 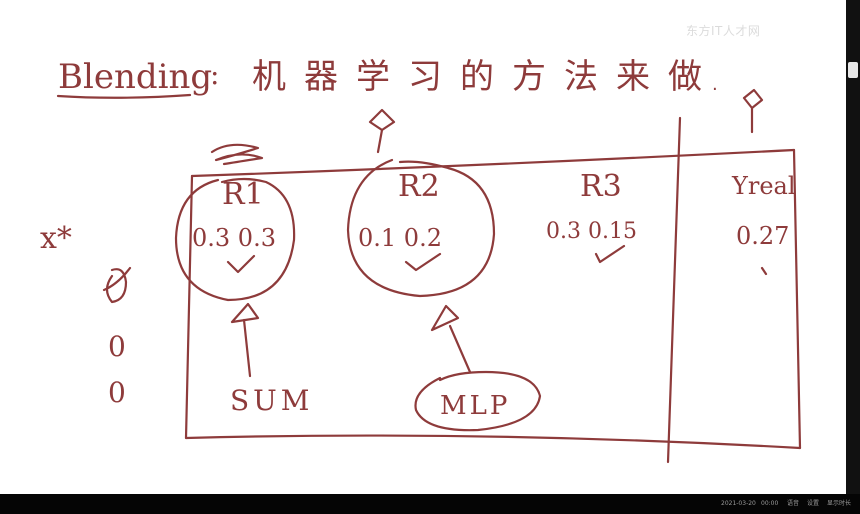 What do you see at coordinates (135, 77) in the screenshot?
I see `title-text: Blending` at bounding box center [135, 77].